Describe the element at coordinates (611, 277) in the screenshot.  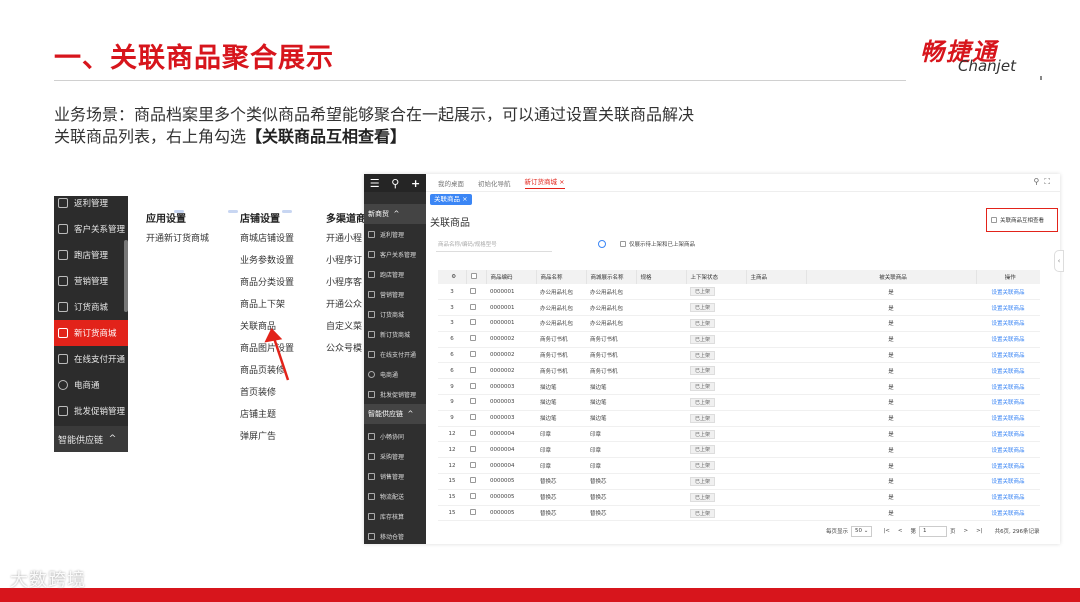
I see `col-display-name: 商城展示名称` at that location.